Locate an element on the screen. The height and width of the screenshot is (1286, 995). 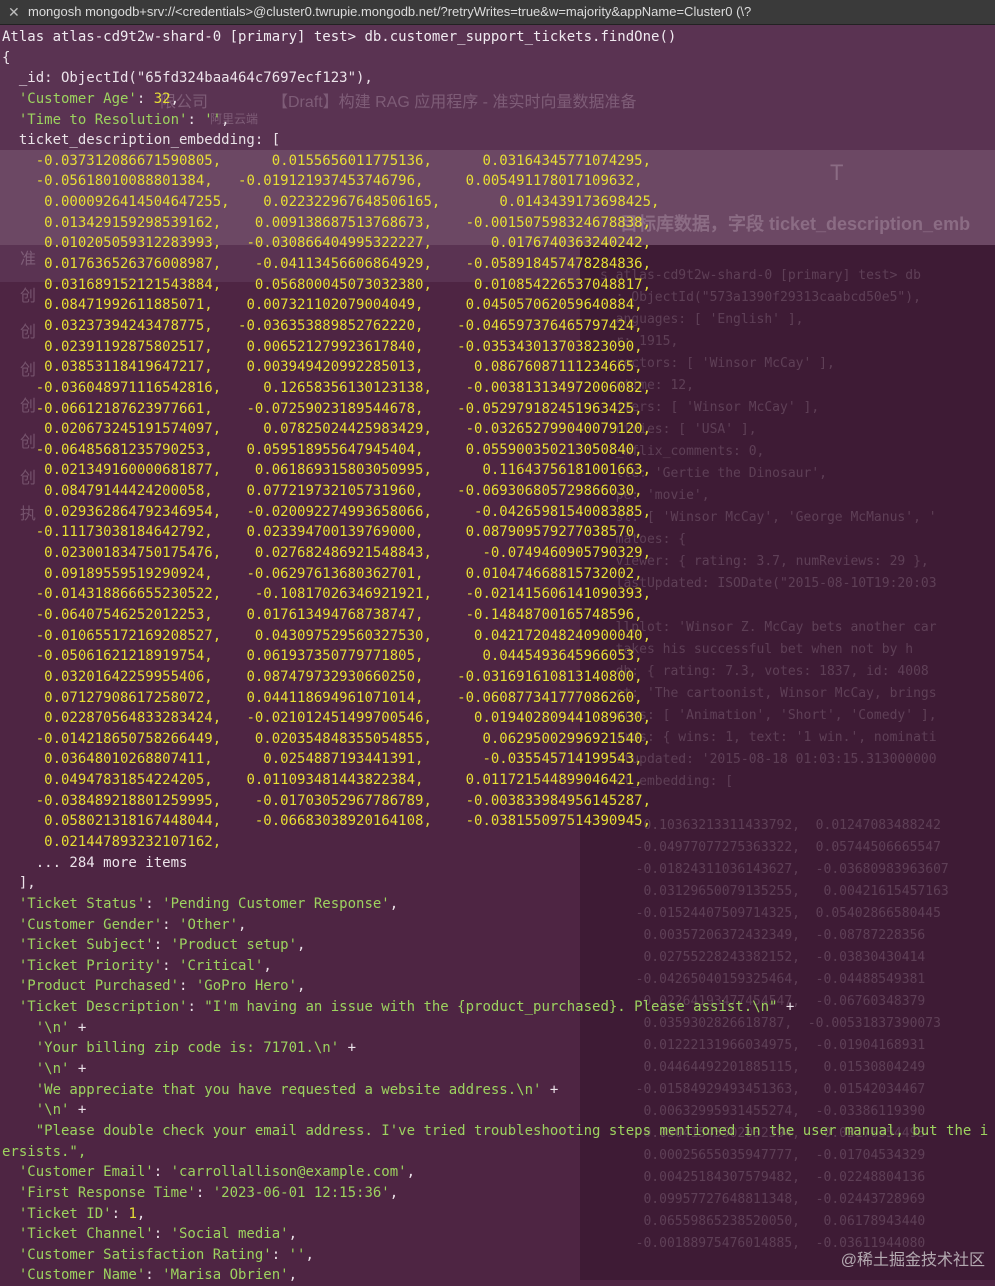
description-part: 'Your billing zip code is: 71701.\n' is located at coordinates (187, 1048).